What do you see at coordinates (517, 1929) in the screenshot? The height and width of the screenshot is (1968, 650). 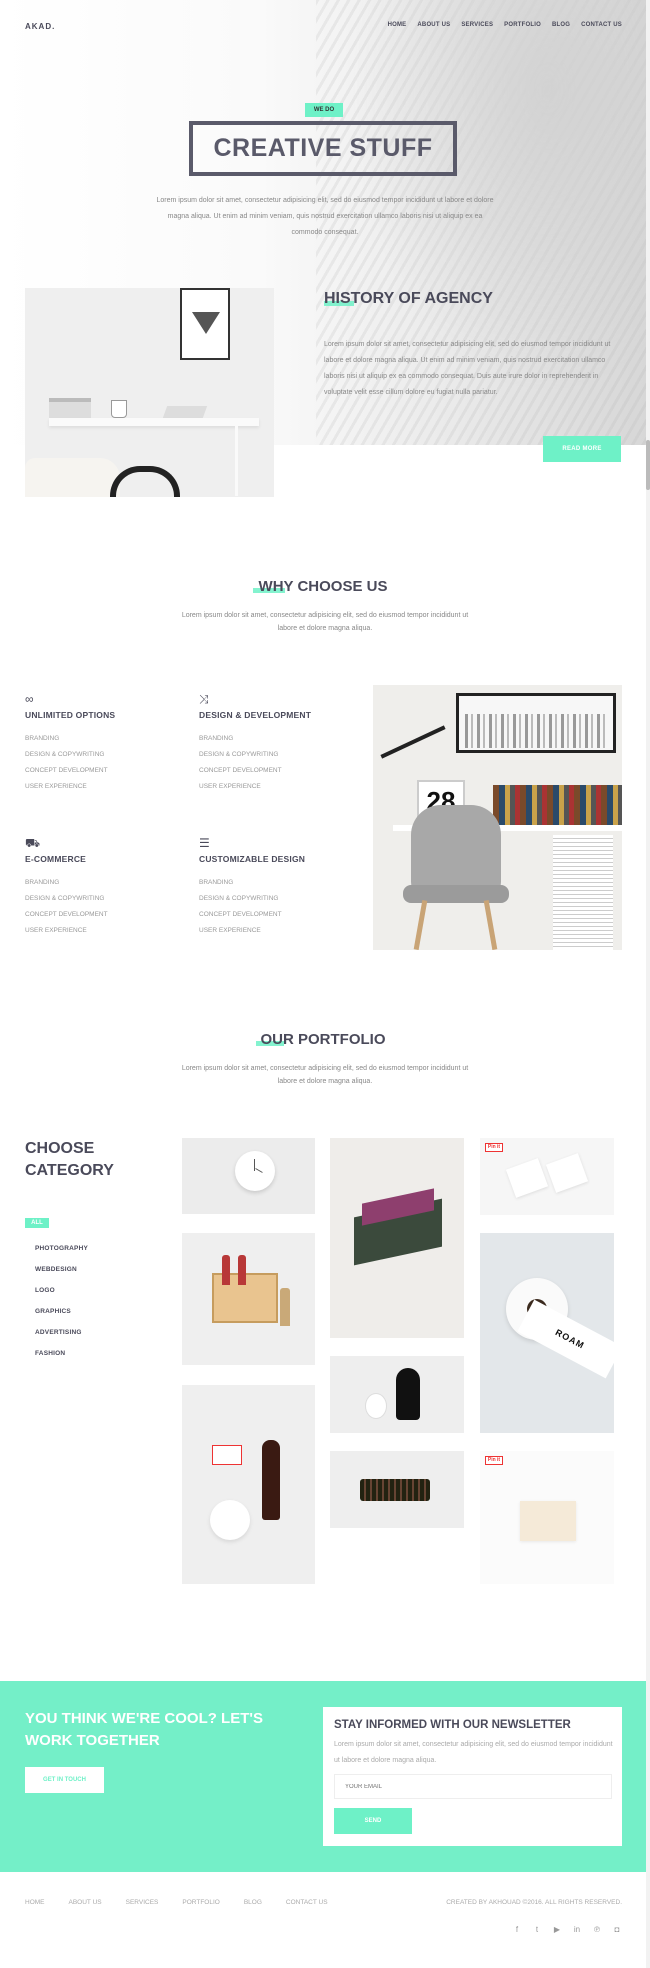 I see `facebook-icon: f` at bounding box center [517, 1929].